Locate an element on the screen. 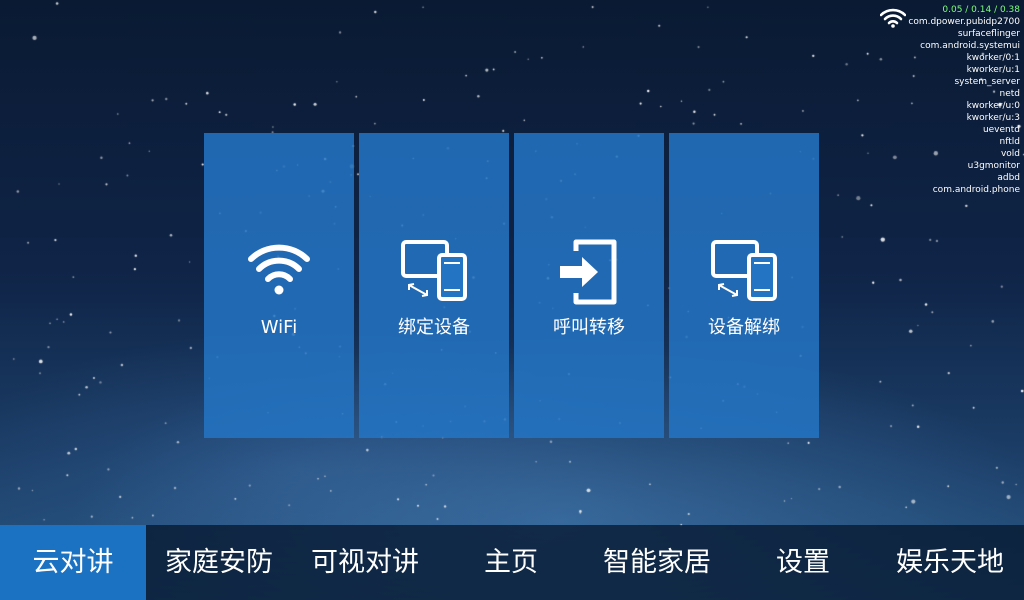 This screenshot has width=1024, height=600. nav-item-home: 主页 is located at coordinates (511, 562).